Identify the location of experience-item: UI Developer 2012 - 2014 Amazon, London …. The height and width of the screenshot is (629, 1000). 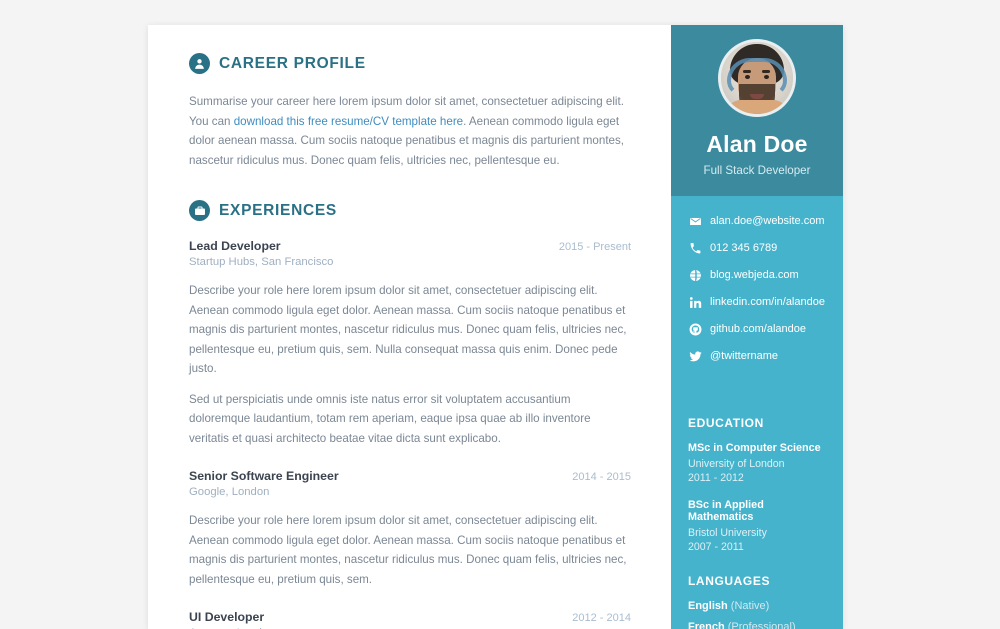
(410, 619).